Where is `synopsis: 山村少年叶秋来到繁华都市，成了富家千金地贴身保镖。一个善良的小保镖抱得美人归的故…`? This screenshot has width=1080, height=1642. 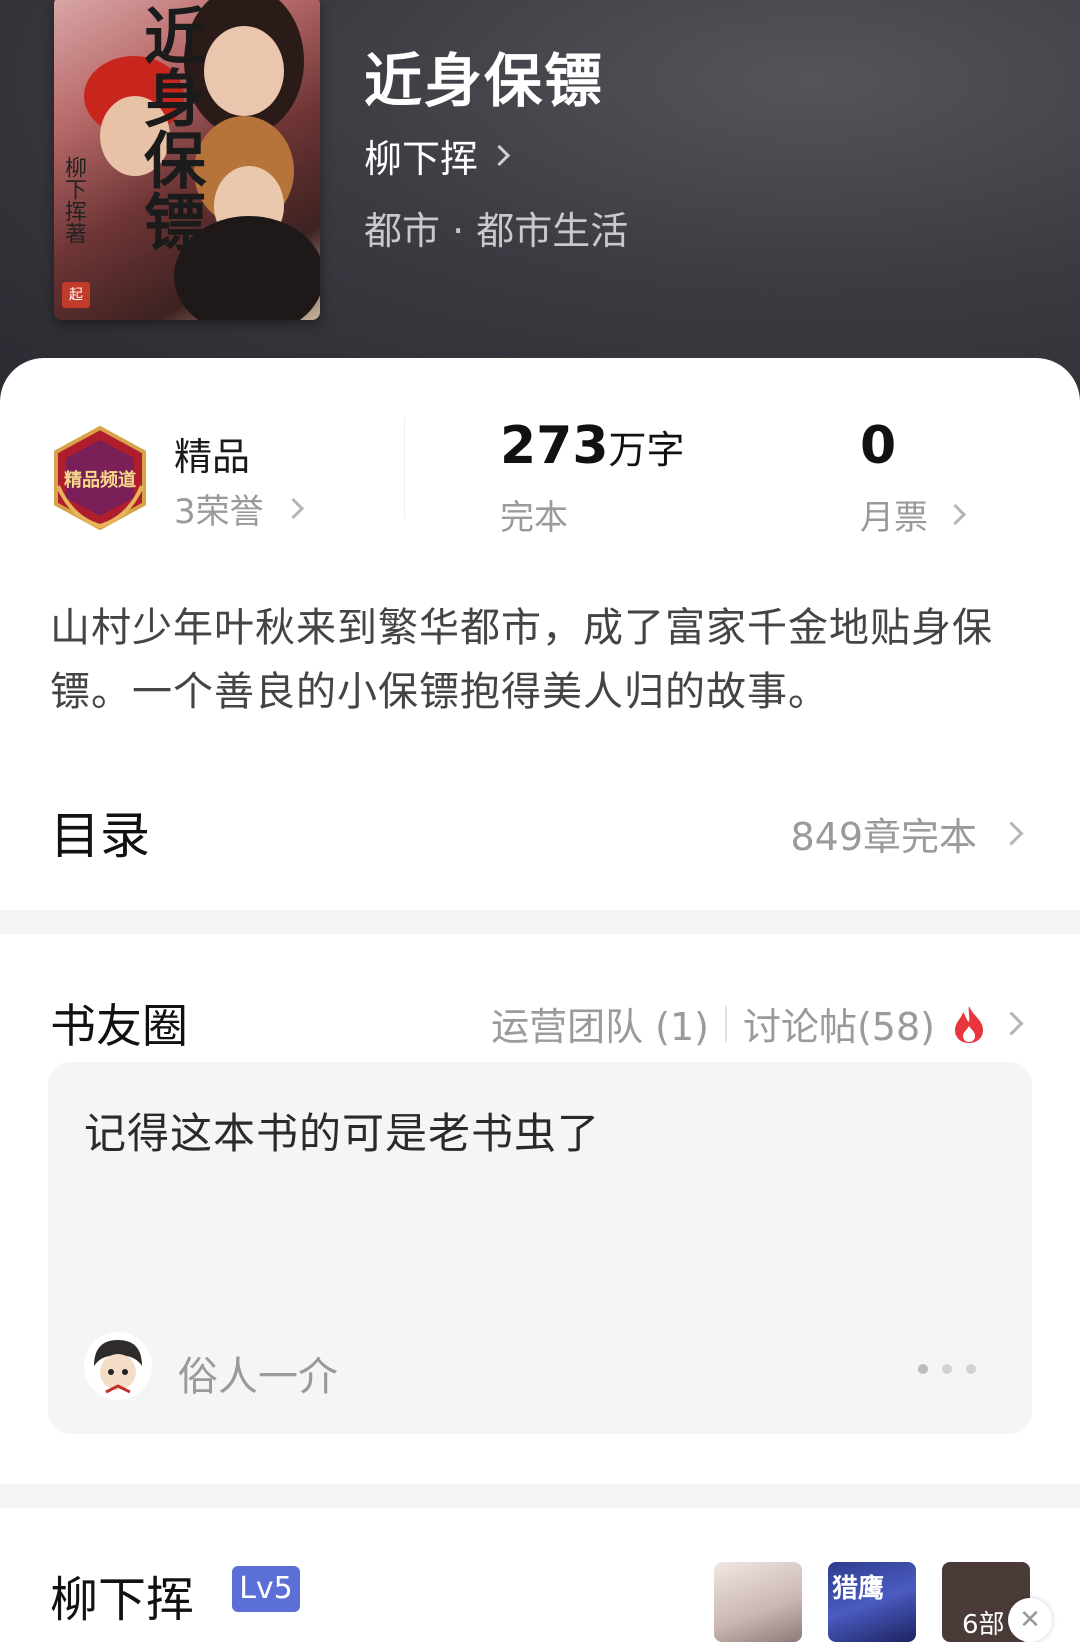 synopsis: 山村少年叶秋来到繁华都市，成了富家千金地贴身保镖。一个善良的小保镖抱得美人归的故… is located at coordinates (540, 660).